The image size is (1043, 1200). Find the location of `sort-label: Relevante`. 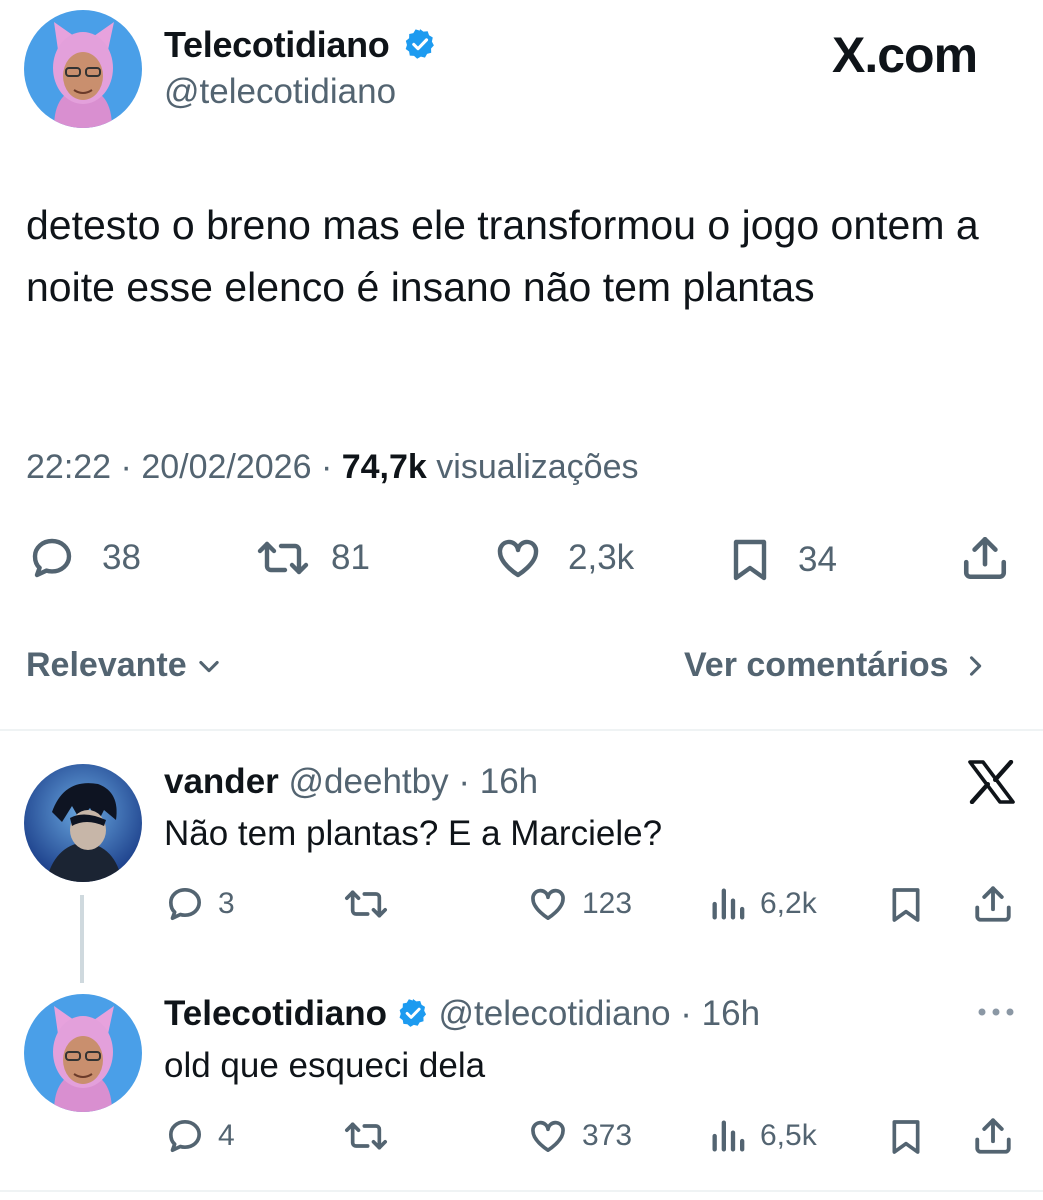

sort-label: Relevante is located at coordinates (106, 665).